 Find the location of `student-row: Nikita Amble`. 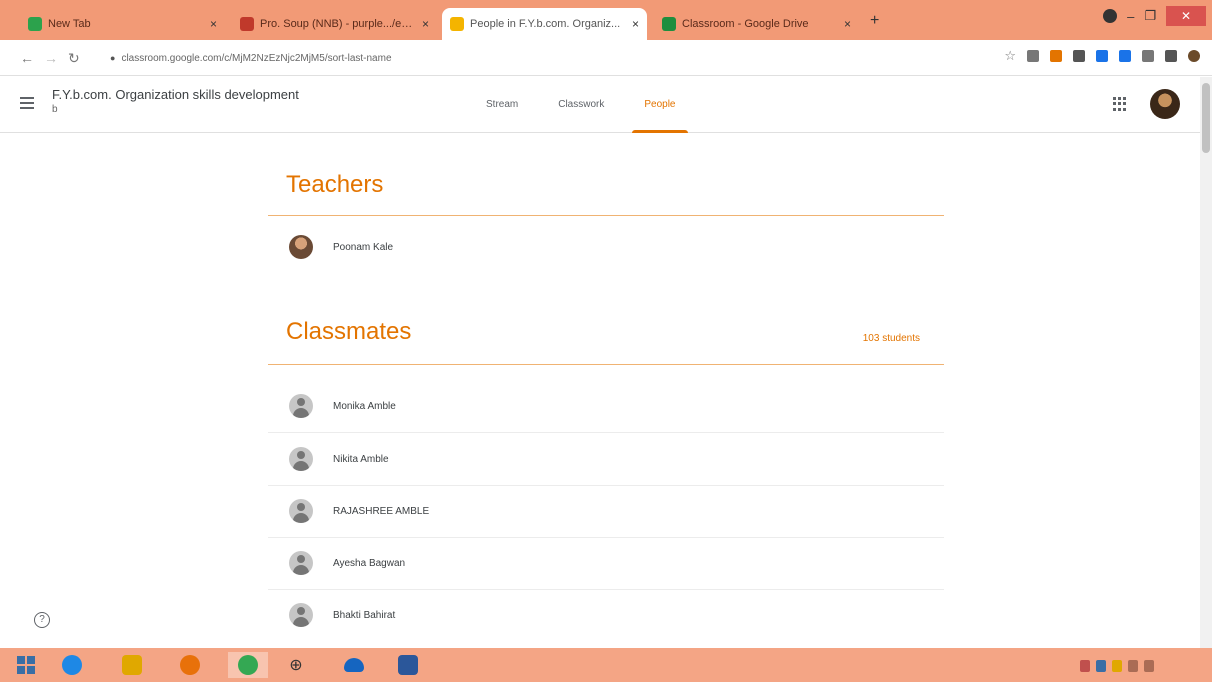

student-row: Nikita Amble is located at coordinates (606, 459).